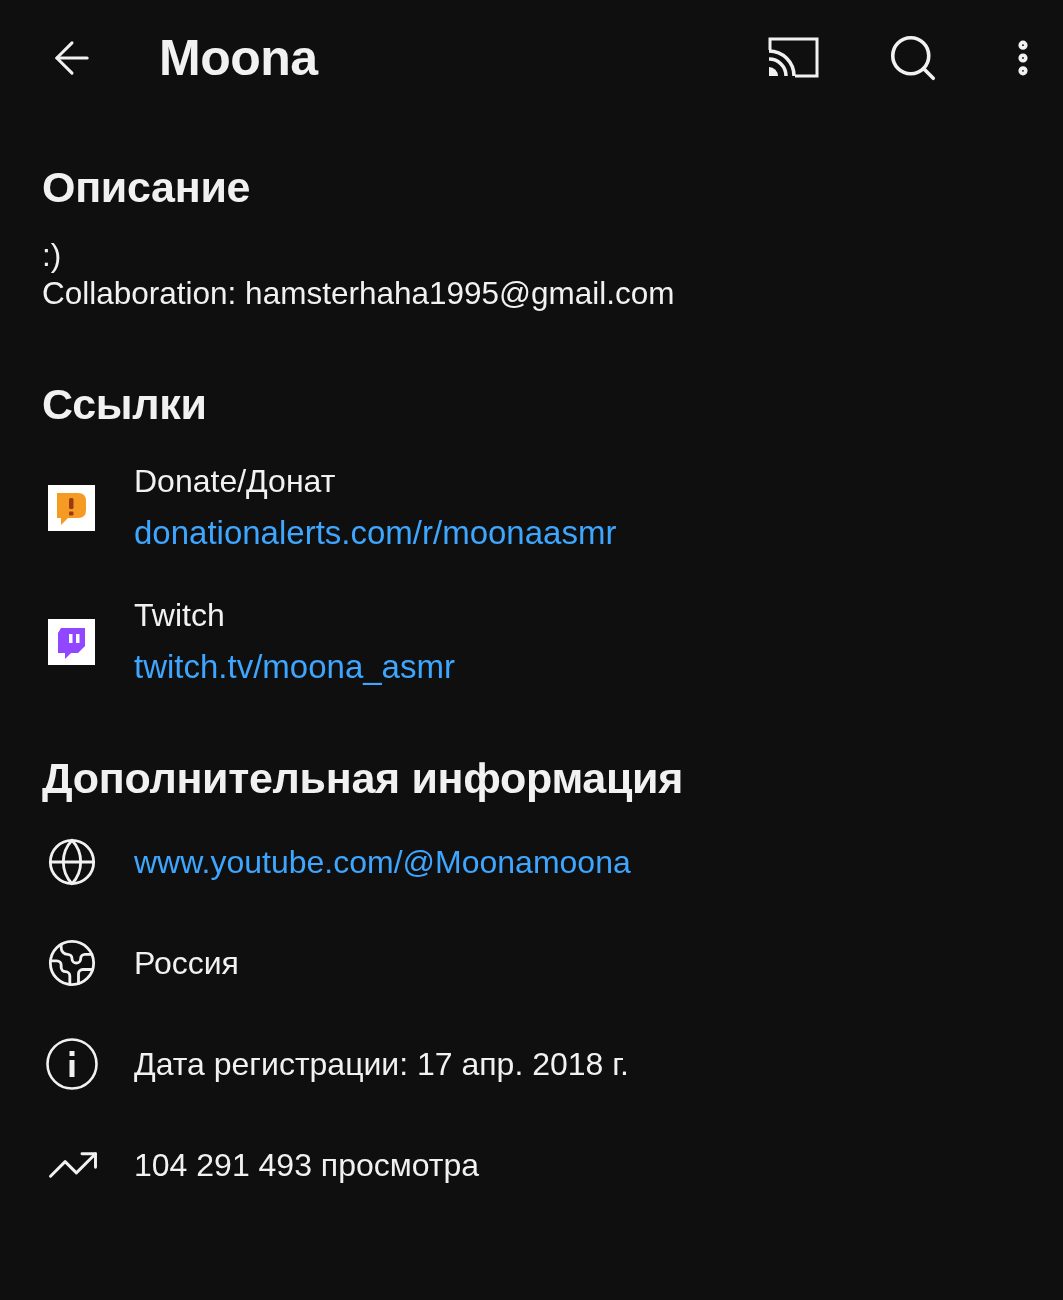  Describe the element at coordinates (381, 1064) in the screenshot. I see `join-date-text: Дата регистрации: 17 апр. 2018 г.` at that location.